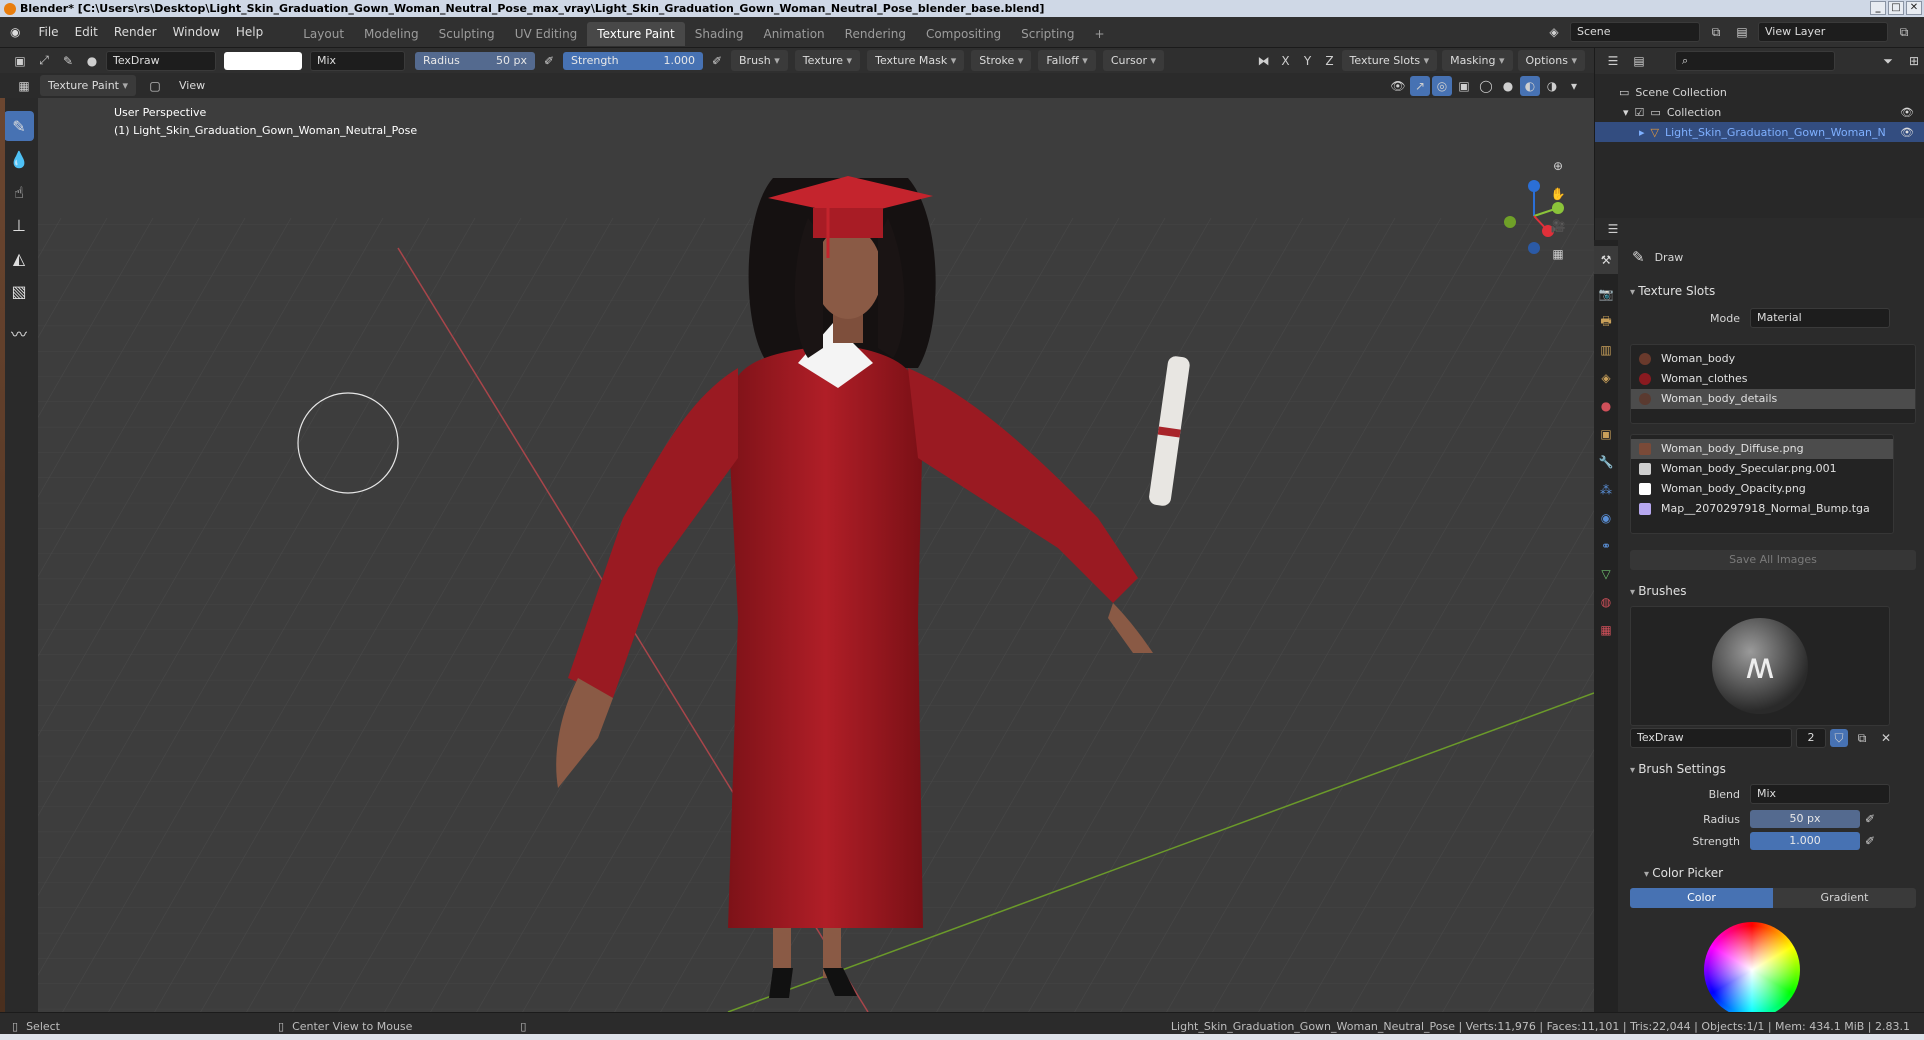  What do you see at coordinates (19, 225) in the screenshot?
I see `clone-tool-icon: ⊥` at bounding box center [19, 225].